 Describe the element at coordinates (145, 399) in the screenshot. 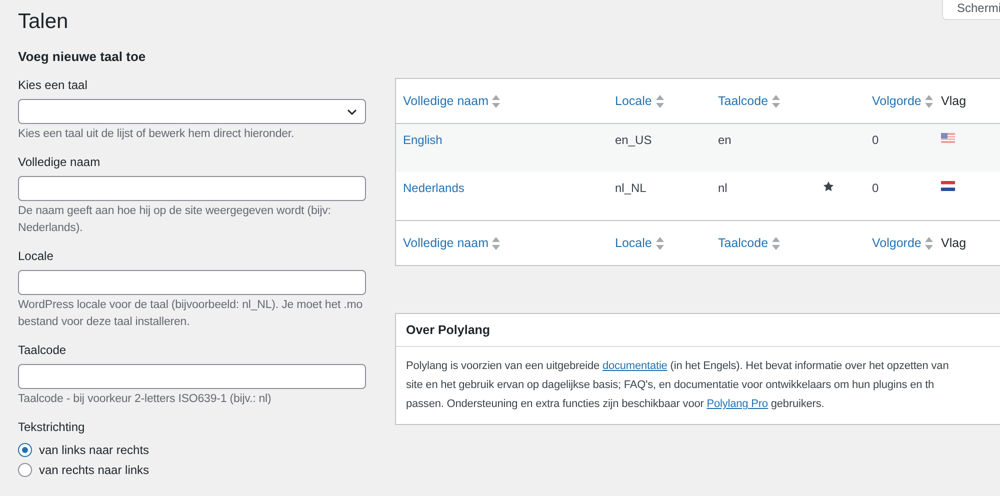

I see `help-text: Taalcode - bij voorkeur 2-letters ISO639-1 (bijv.: nl)` at that location.